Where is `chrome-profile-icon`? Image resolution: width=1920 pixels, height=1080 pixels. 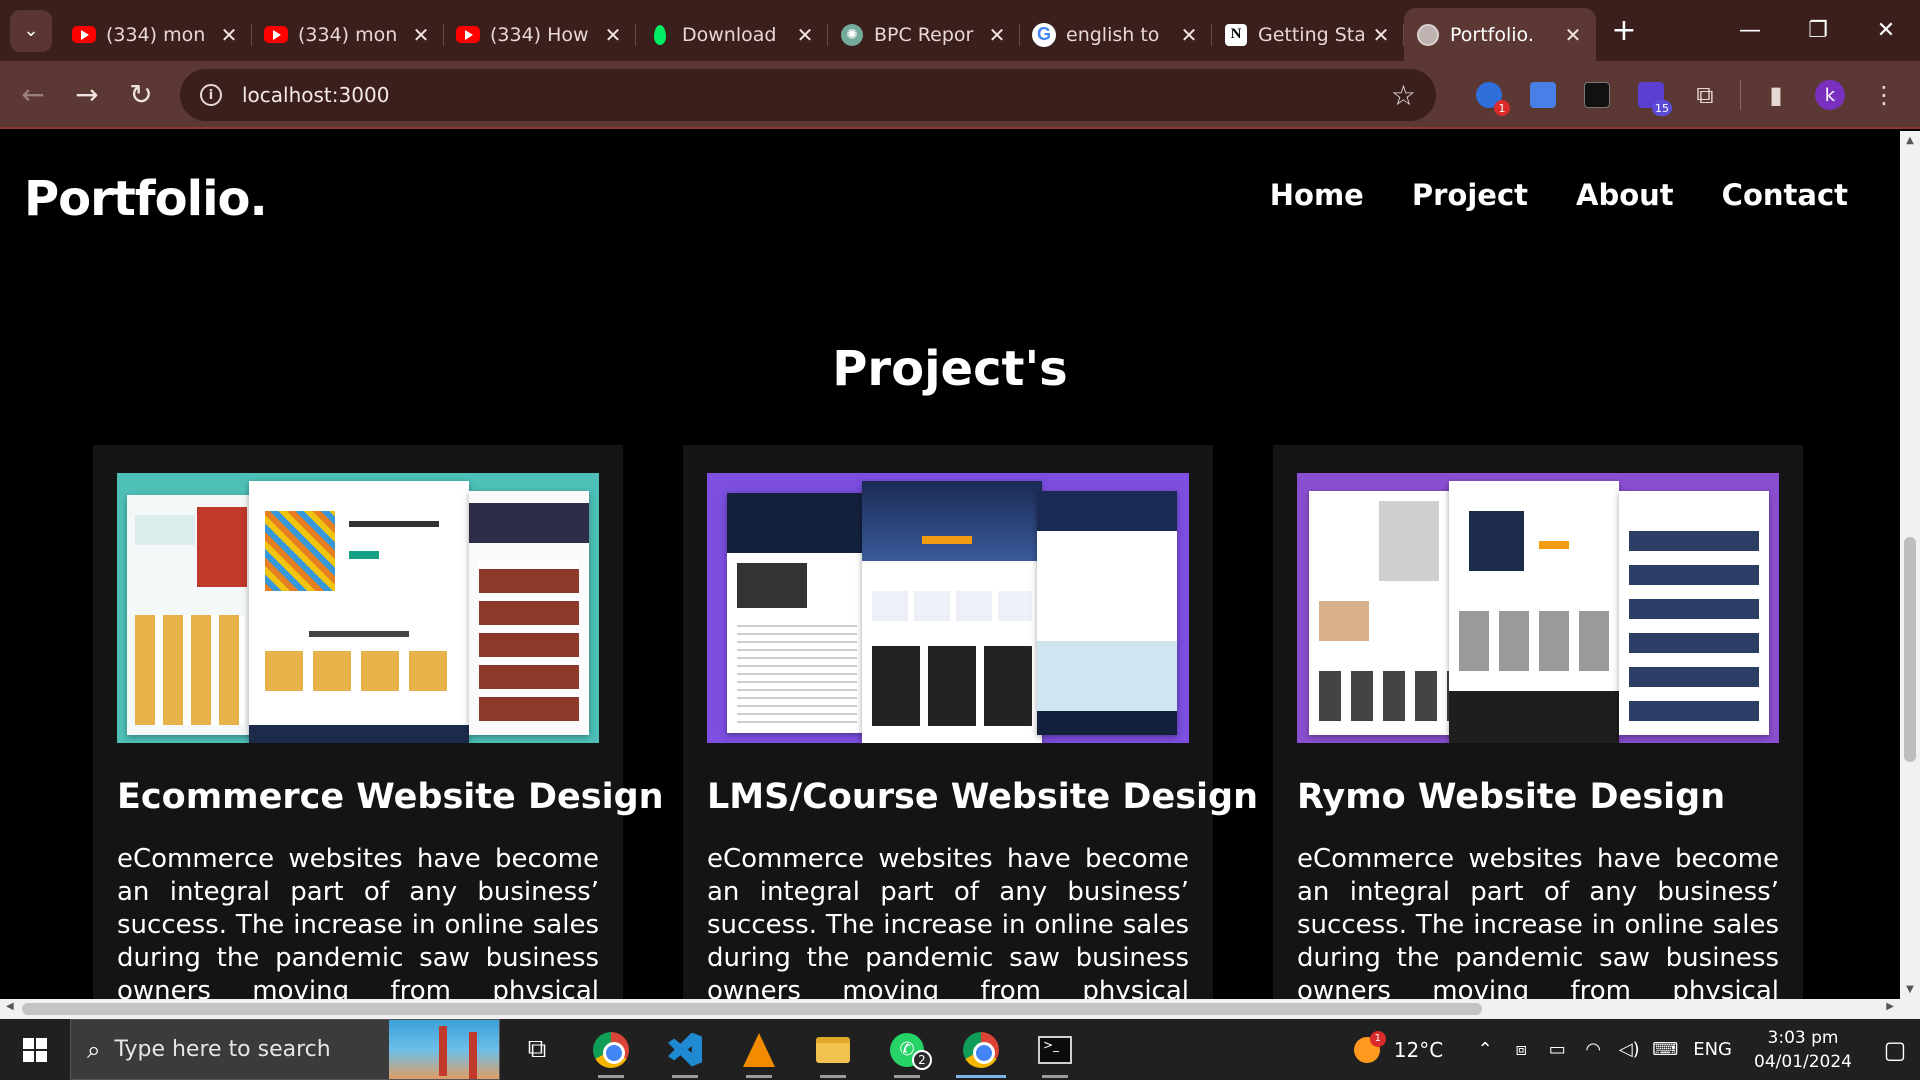 chrome-profile-icon is located at coordinates (981, 1049).